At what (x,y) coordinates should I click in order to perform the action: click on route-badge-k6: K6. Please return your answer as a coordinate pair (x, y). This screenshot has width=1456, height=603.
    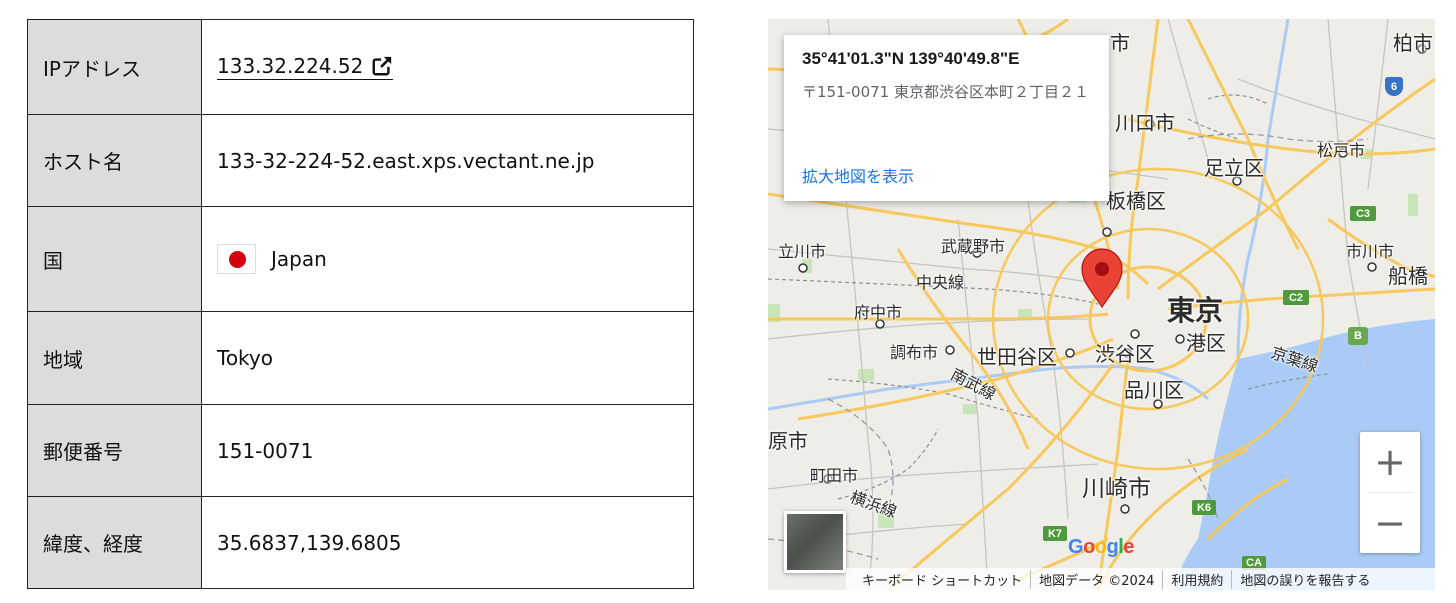
    Looking at the image, I should click on (1204, 507).